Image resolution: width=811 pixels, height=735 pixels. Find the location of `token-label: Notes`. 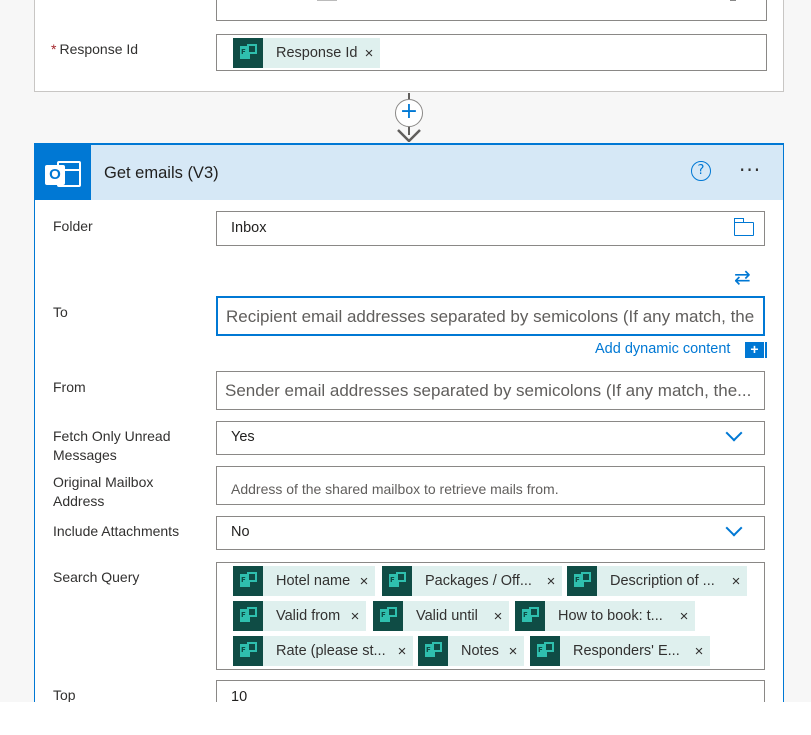

token-label: Notes is located at coordinates (480, 651).